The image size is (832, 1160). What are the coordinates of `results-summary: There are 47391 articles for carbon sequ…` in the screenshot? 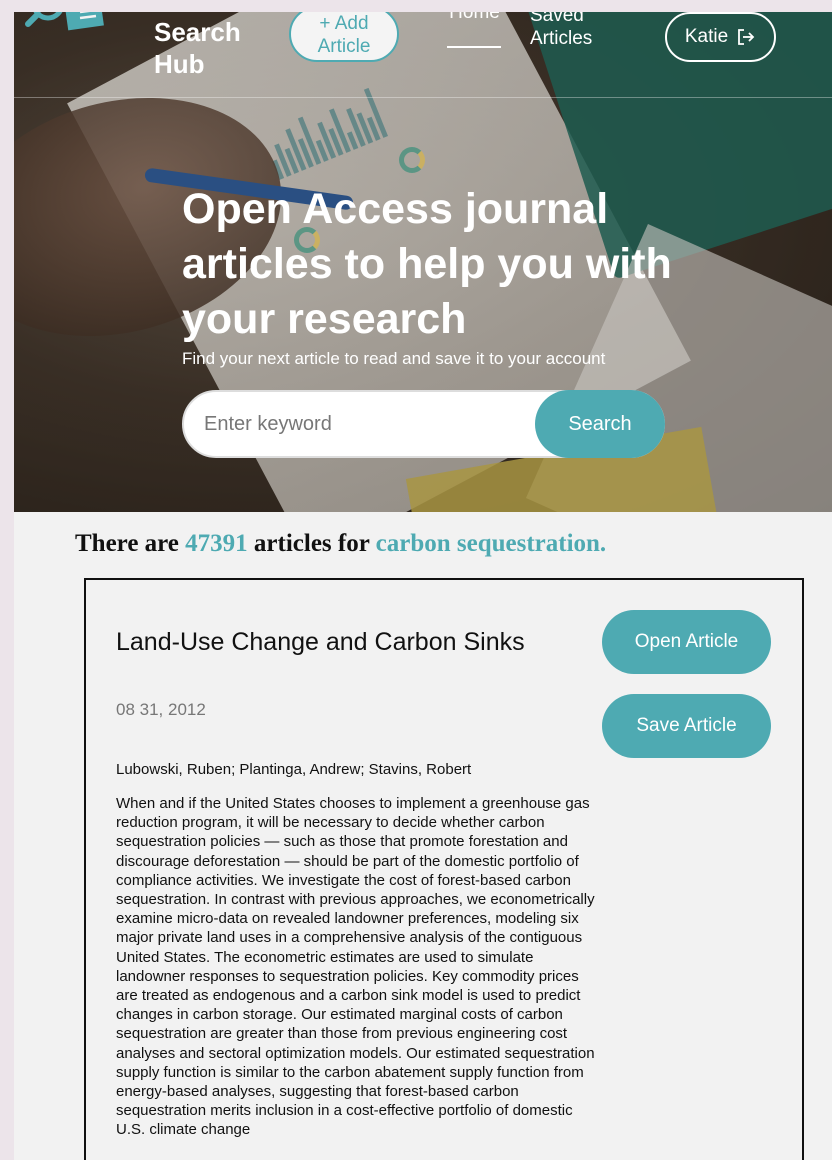 It's located at (340, 544).